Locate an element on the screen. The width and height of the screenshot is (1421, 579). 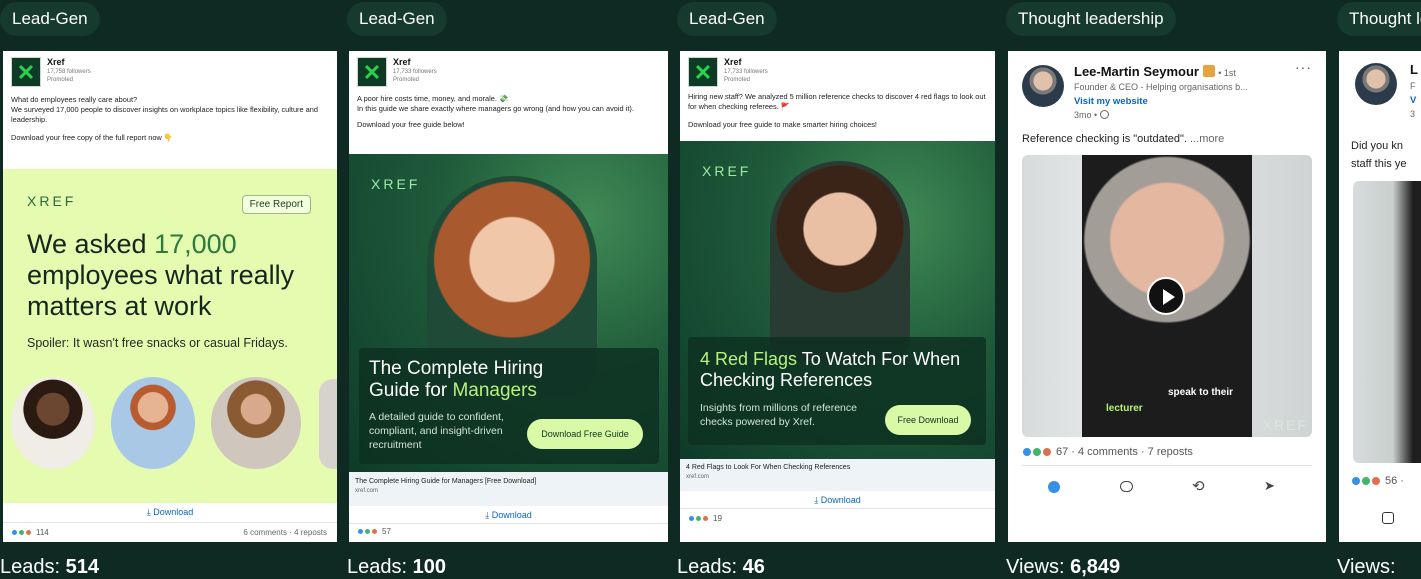
headline-part: employees what really matters at work is located at coordinates (161, 290).